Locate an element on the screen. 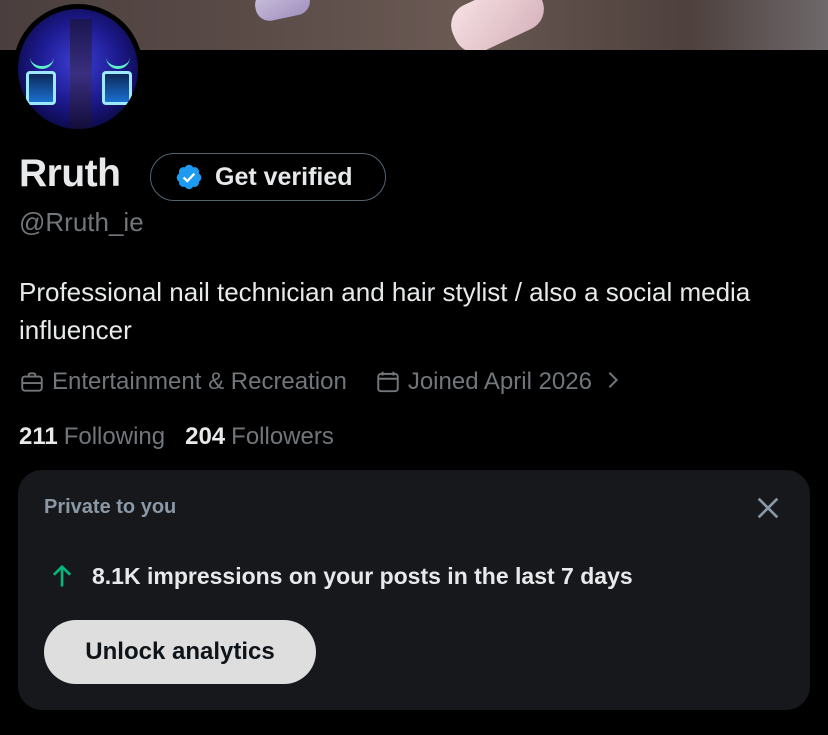 The width and height of the screenshot is (828, 735). followers-link: 204 Followers is located at coordinates (259, 437).